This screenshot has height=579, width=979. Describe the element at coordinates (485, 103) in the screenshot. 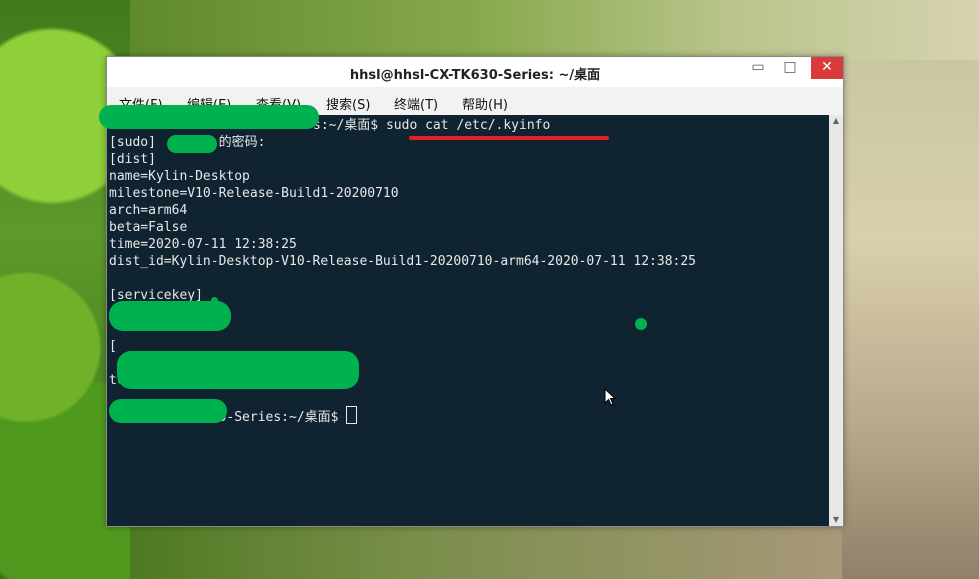

I see `menu-help: 帮助(H)` at that location.